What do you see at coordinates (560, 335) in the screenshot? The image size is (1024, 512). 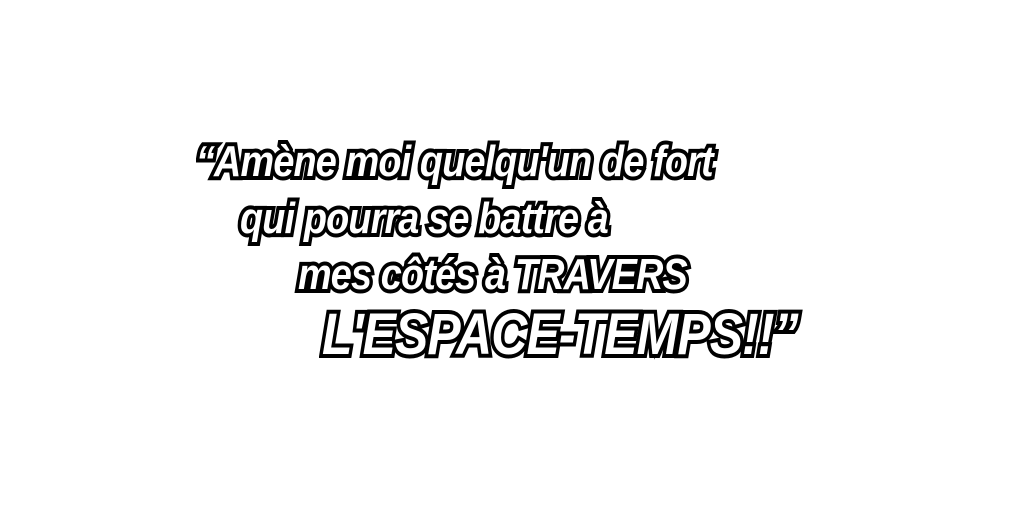 I see `quote-line-4: L'ESPACE-TEMPS!!”` at bounding box center [560, 335].